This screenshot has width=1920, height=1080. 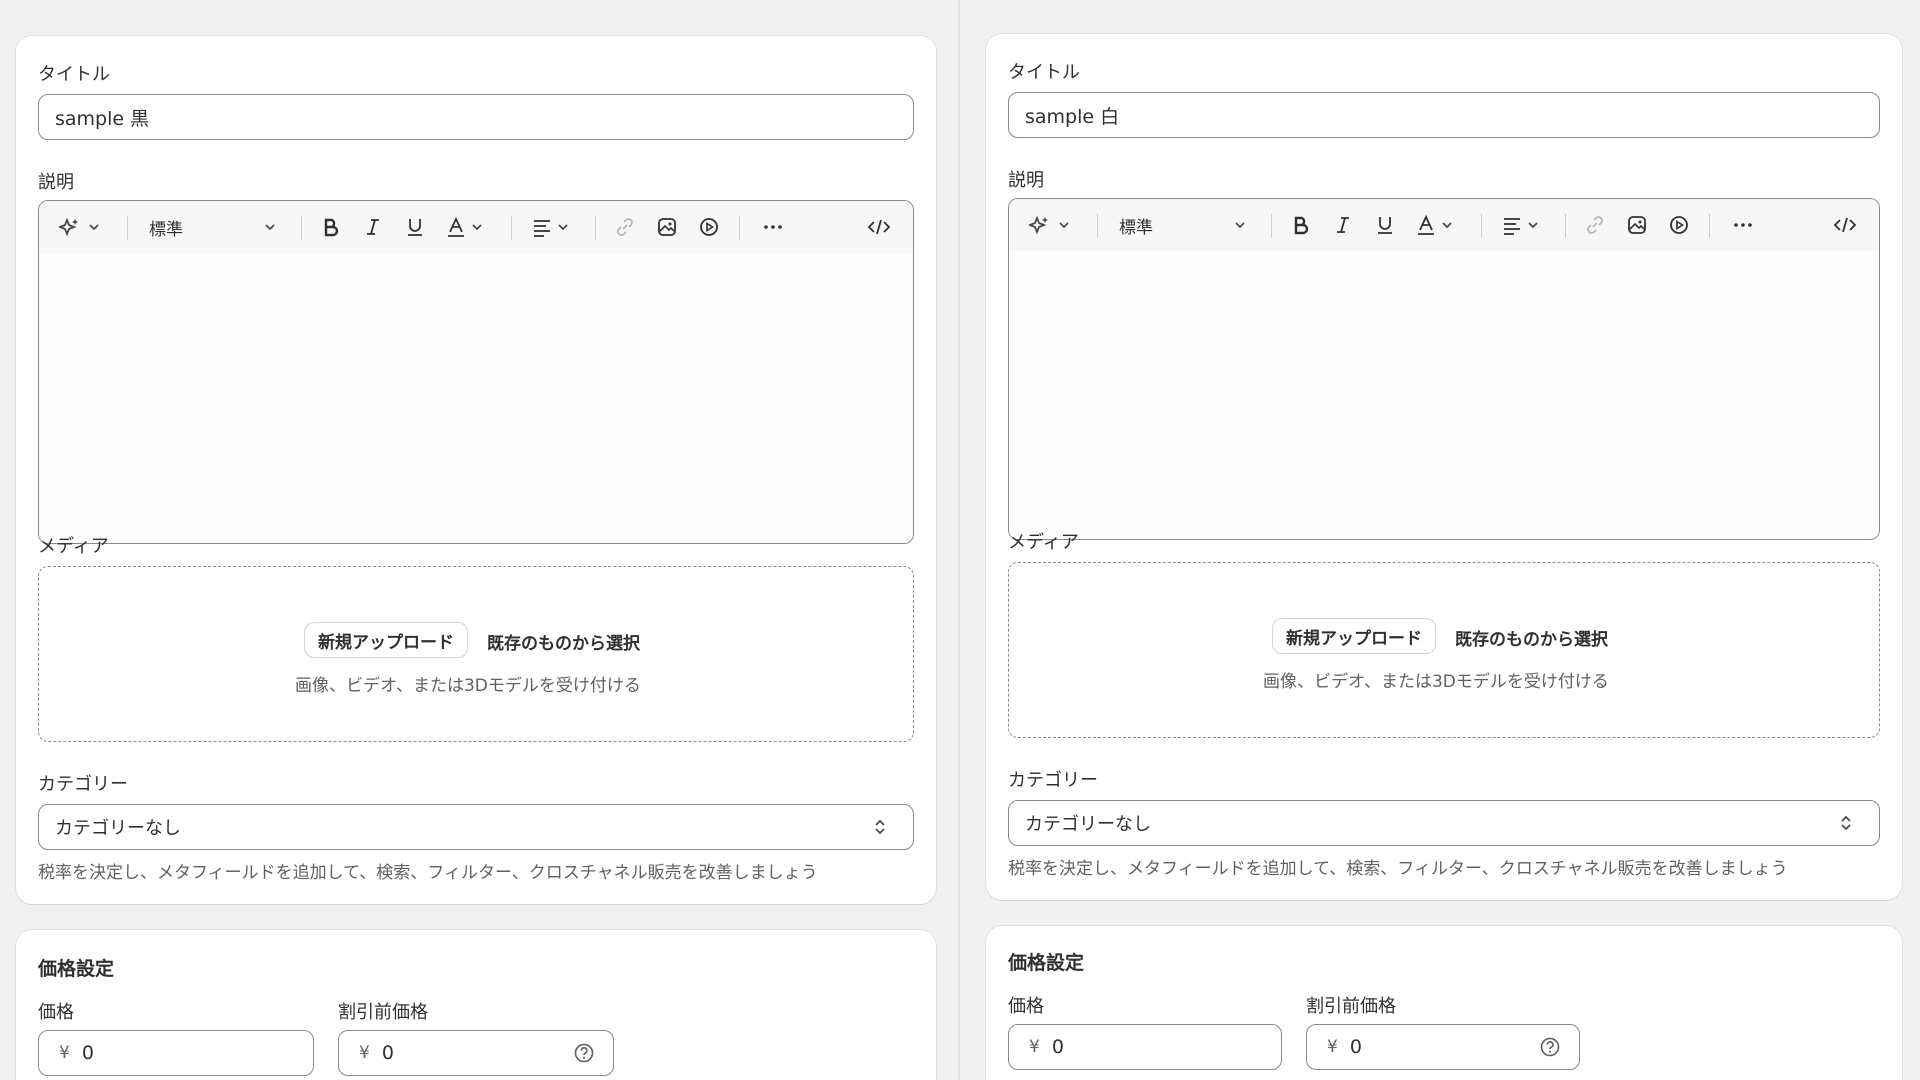 I want to click on select-chevrons-icon, so click(x=880, y=827).